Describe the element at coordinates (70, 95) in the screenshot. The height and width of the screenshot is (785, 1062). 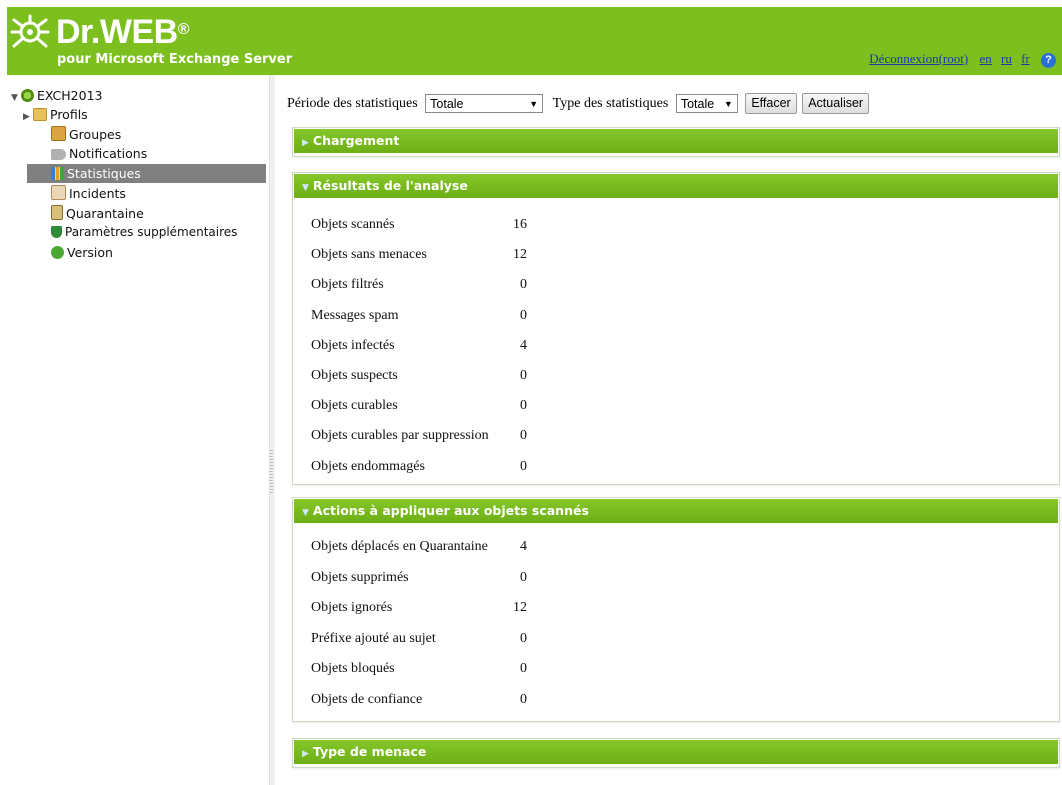
I see `tree-root-label: EXCH2013` at that location.